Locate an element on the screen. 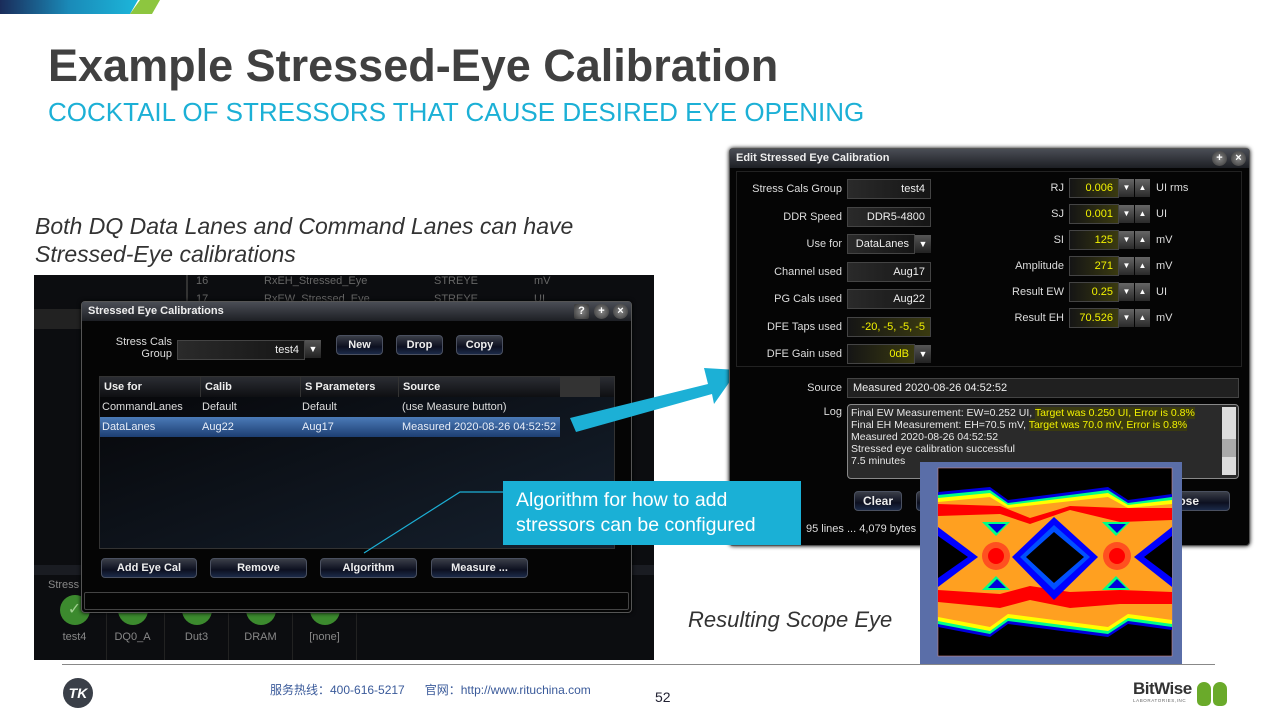 This screenshot has width=1280, height=720. close-icon: × is located at coordinates (1238, 158).